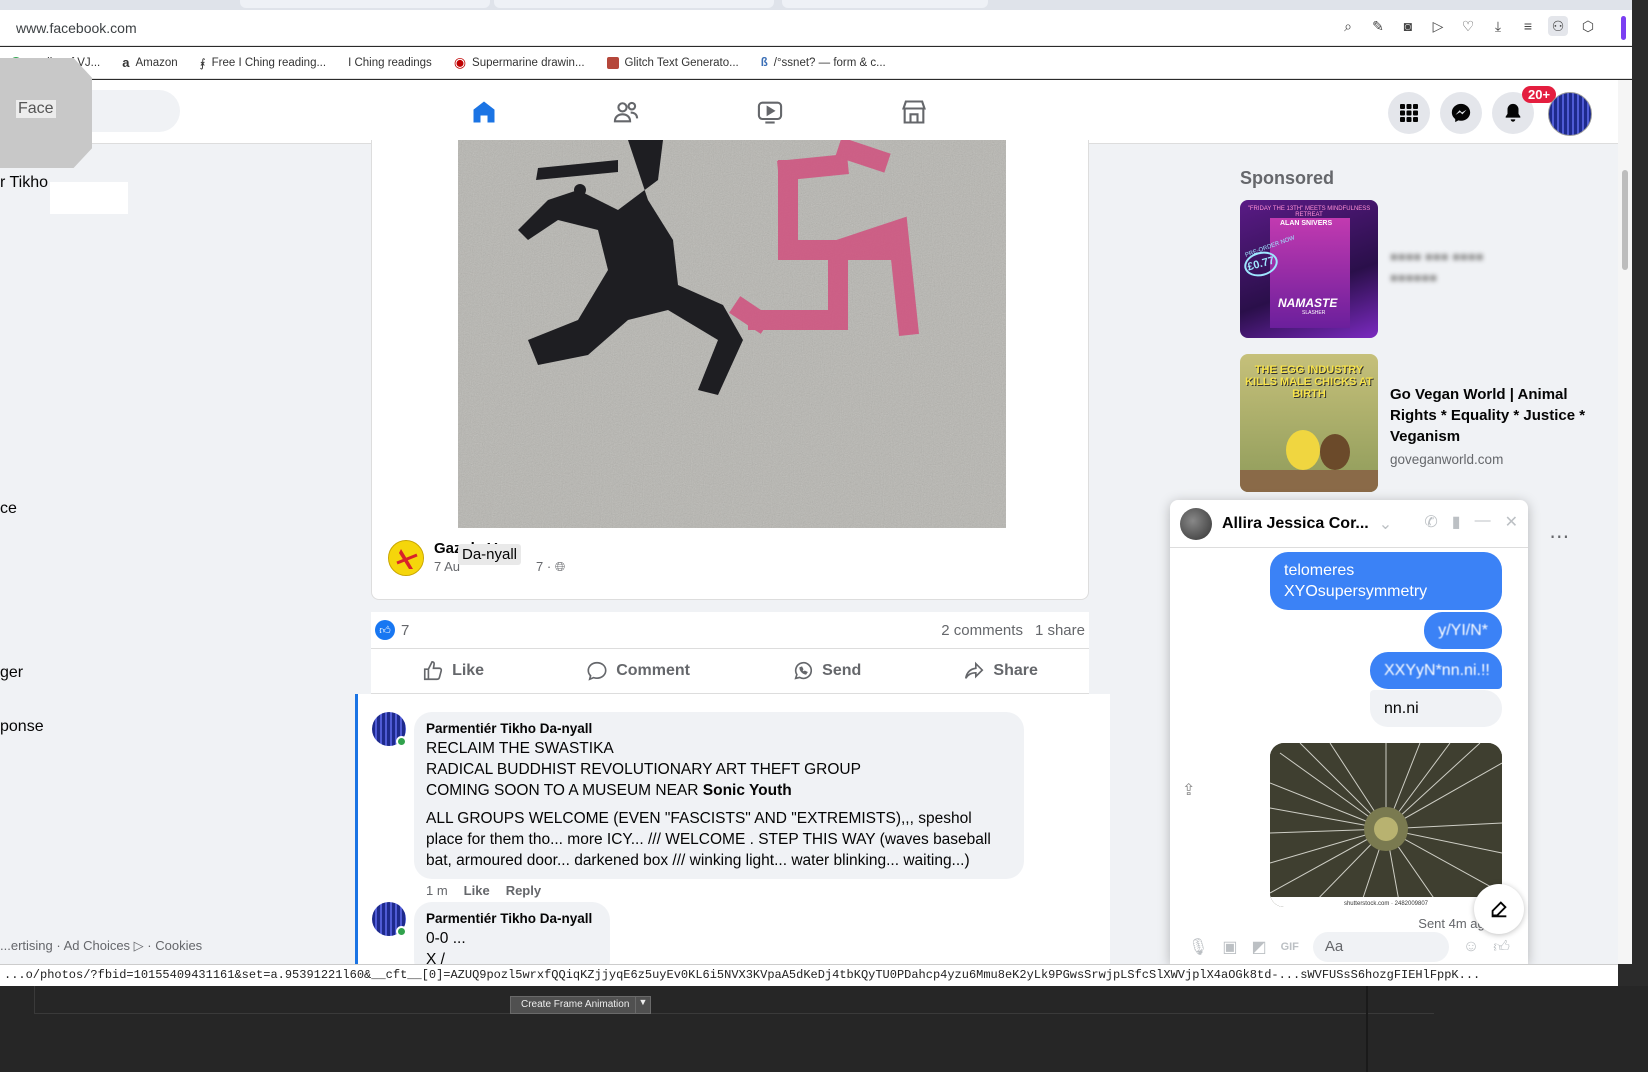  What do you see at coordinates (1438, 26) in the screenshot?
I see `play-icon: ▷` at bounding box center [1438, 26].